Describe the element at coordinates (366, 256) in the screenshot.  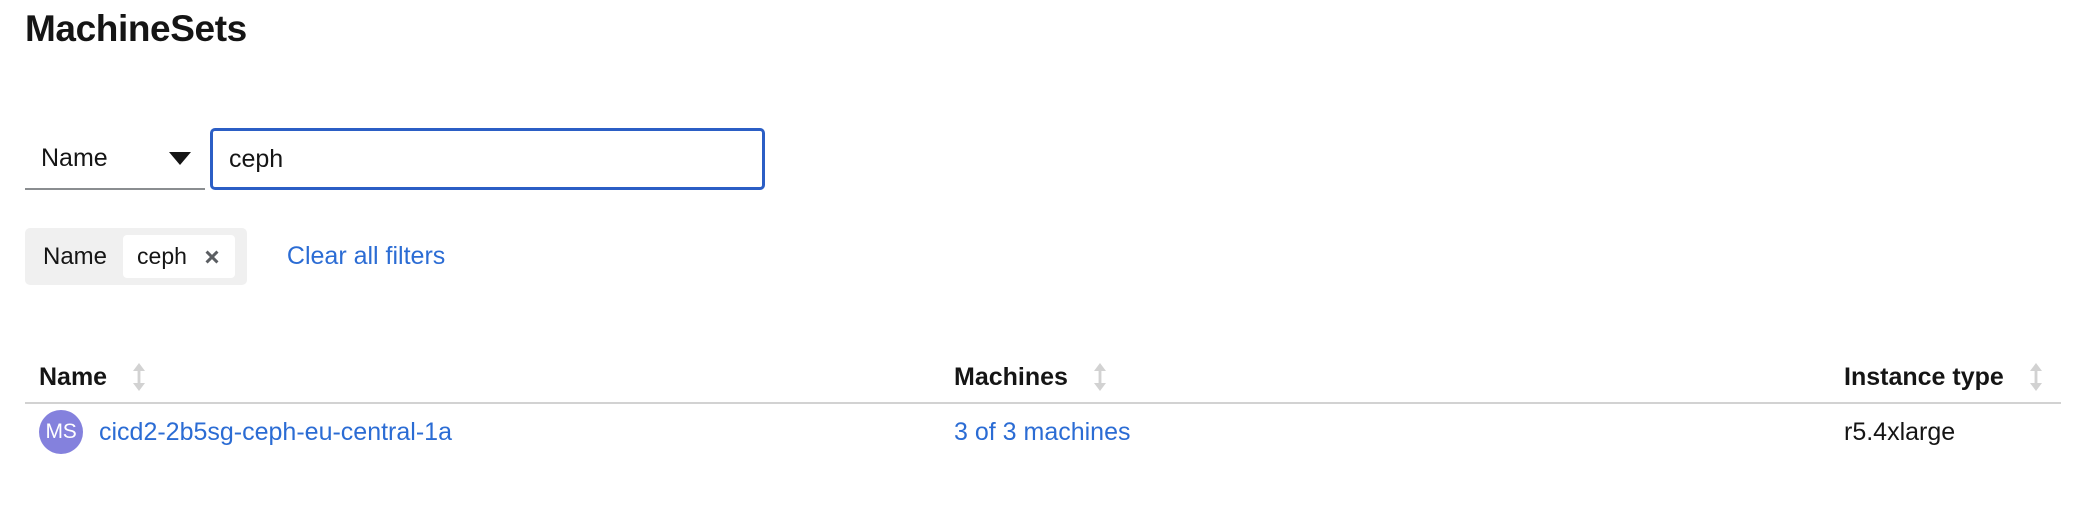
I see `clear-all-filters-link: Clear all filters` at that location.